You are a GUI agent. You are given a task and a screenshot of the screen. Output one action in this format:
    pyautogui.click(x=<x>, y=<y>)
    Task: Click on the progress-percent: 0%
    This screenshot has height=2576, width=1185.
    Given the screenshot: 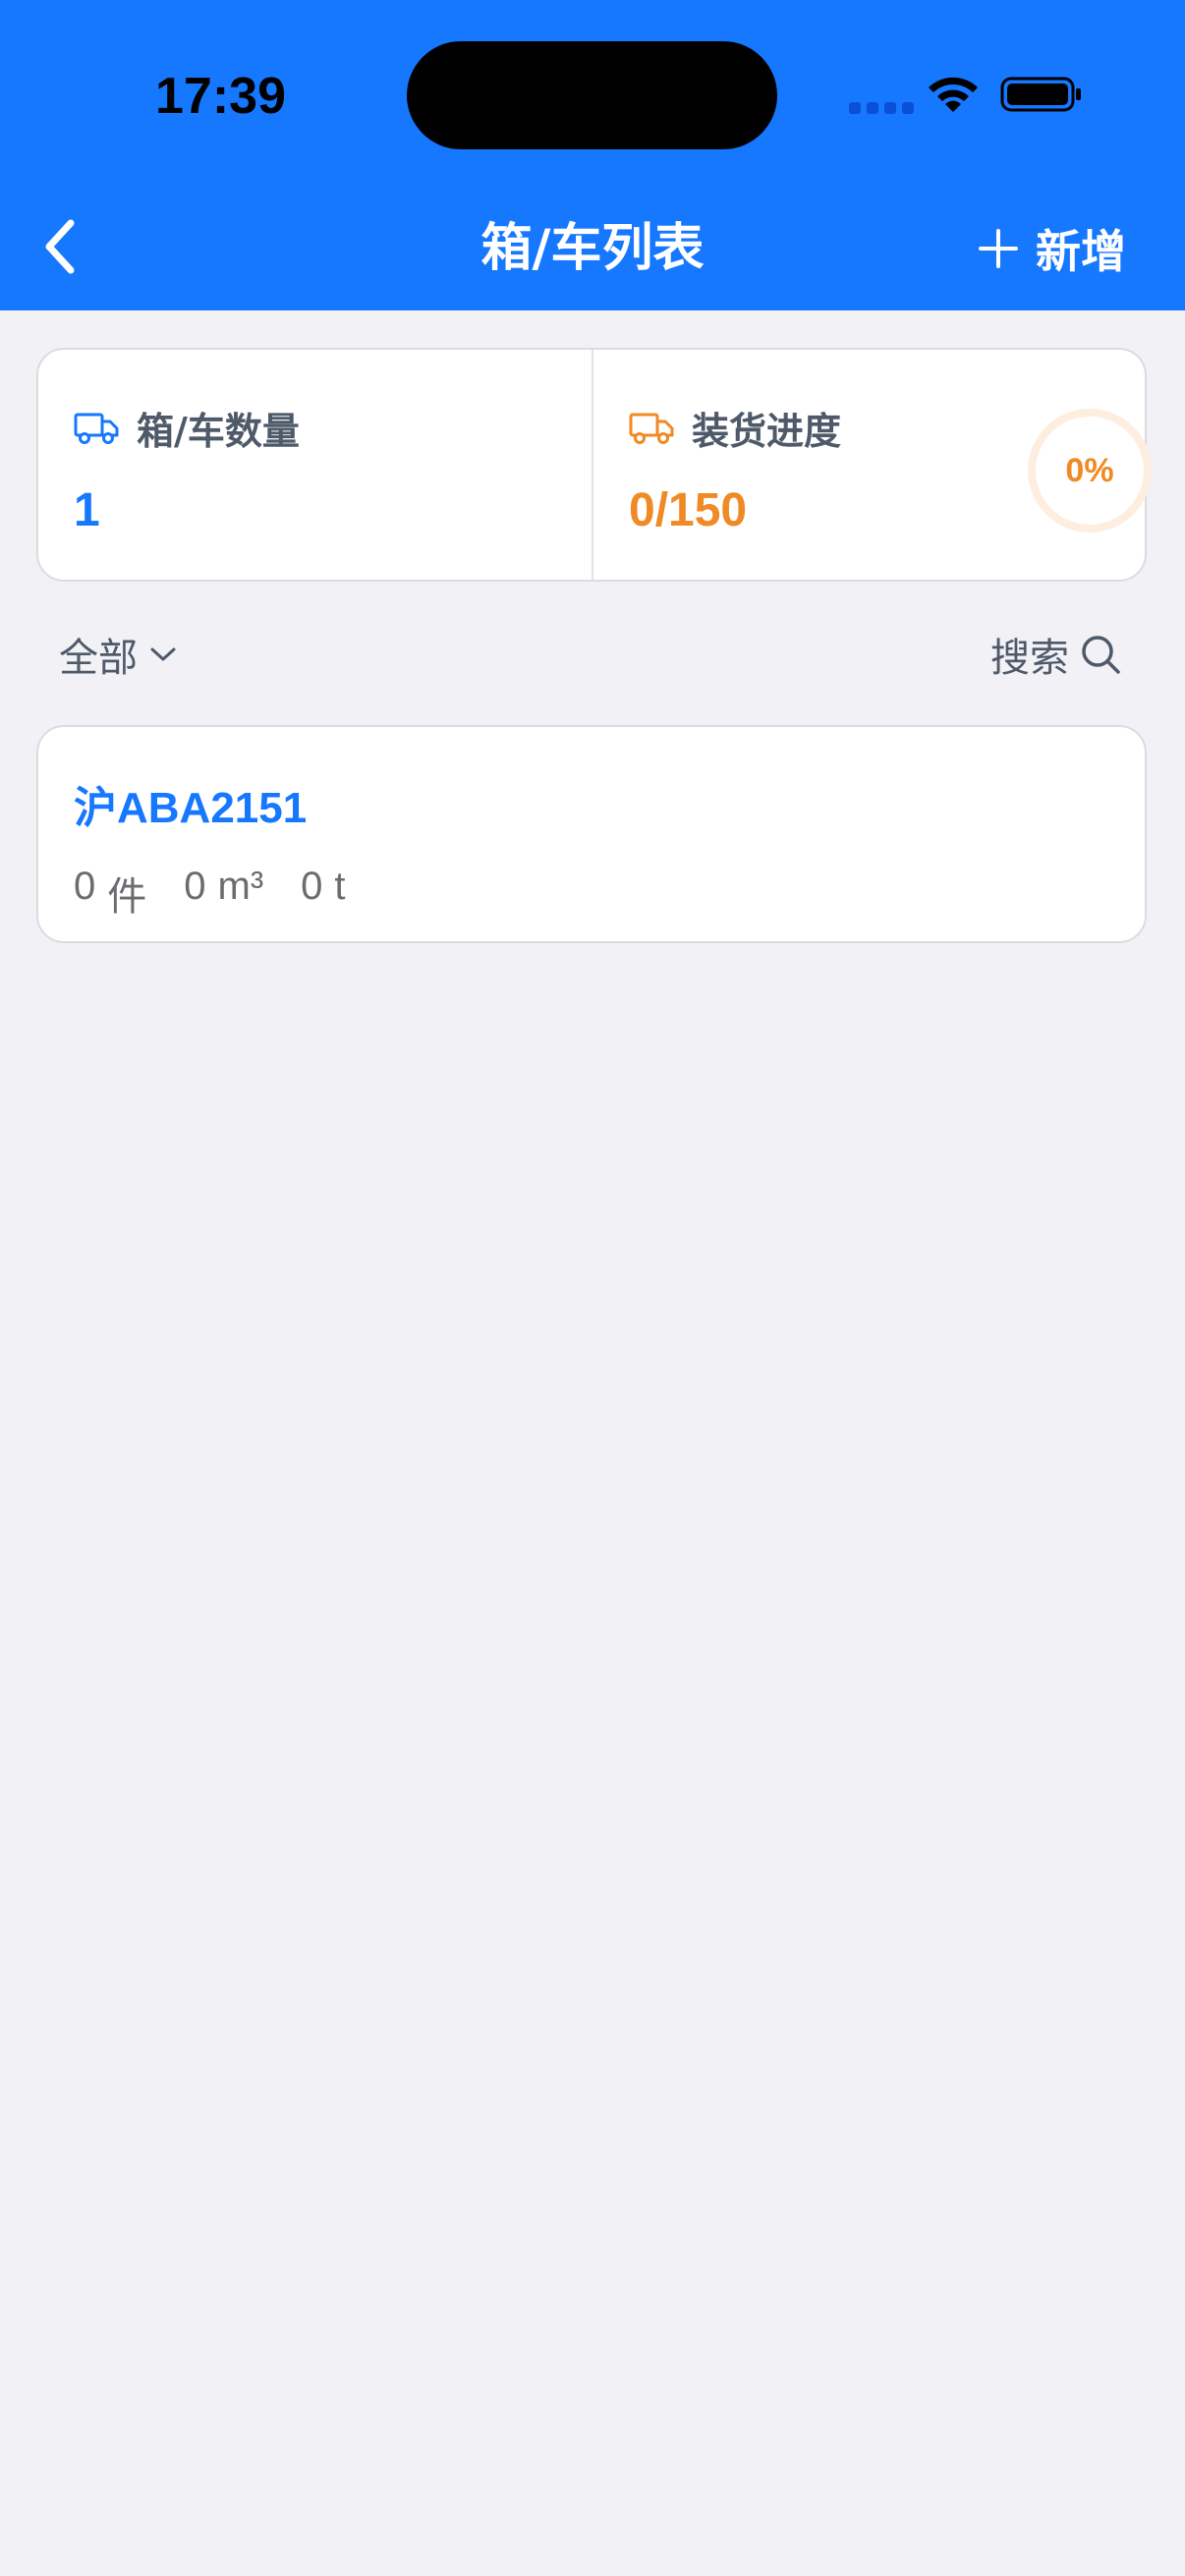 What is the action you would take?
    pyautogui.click(x=1089, y=470)
    